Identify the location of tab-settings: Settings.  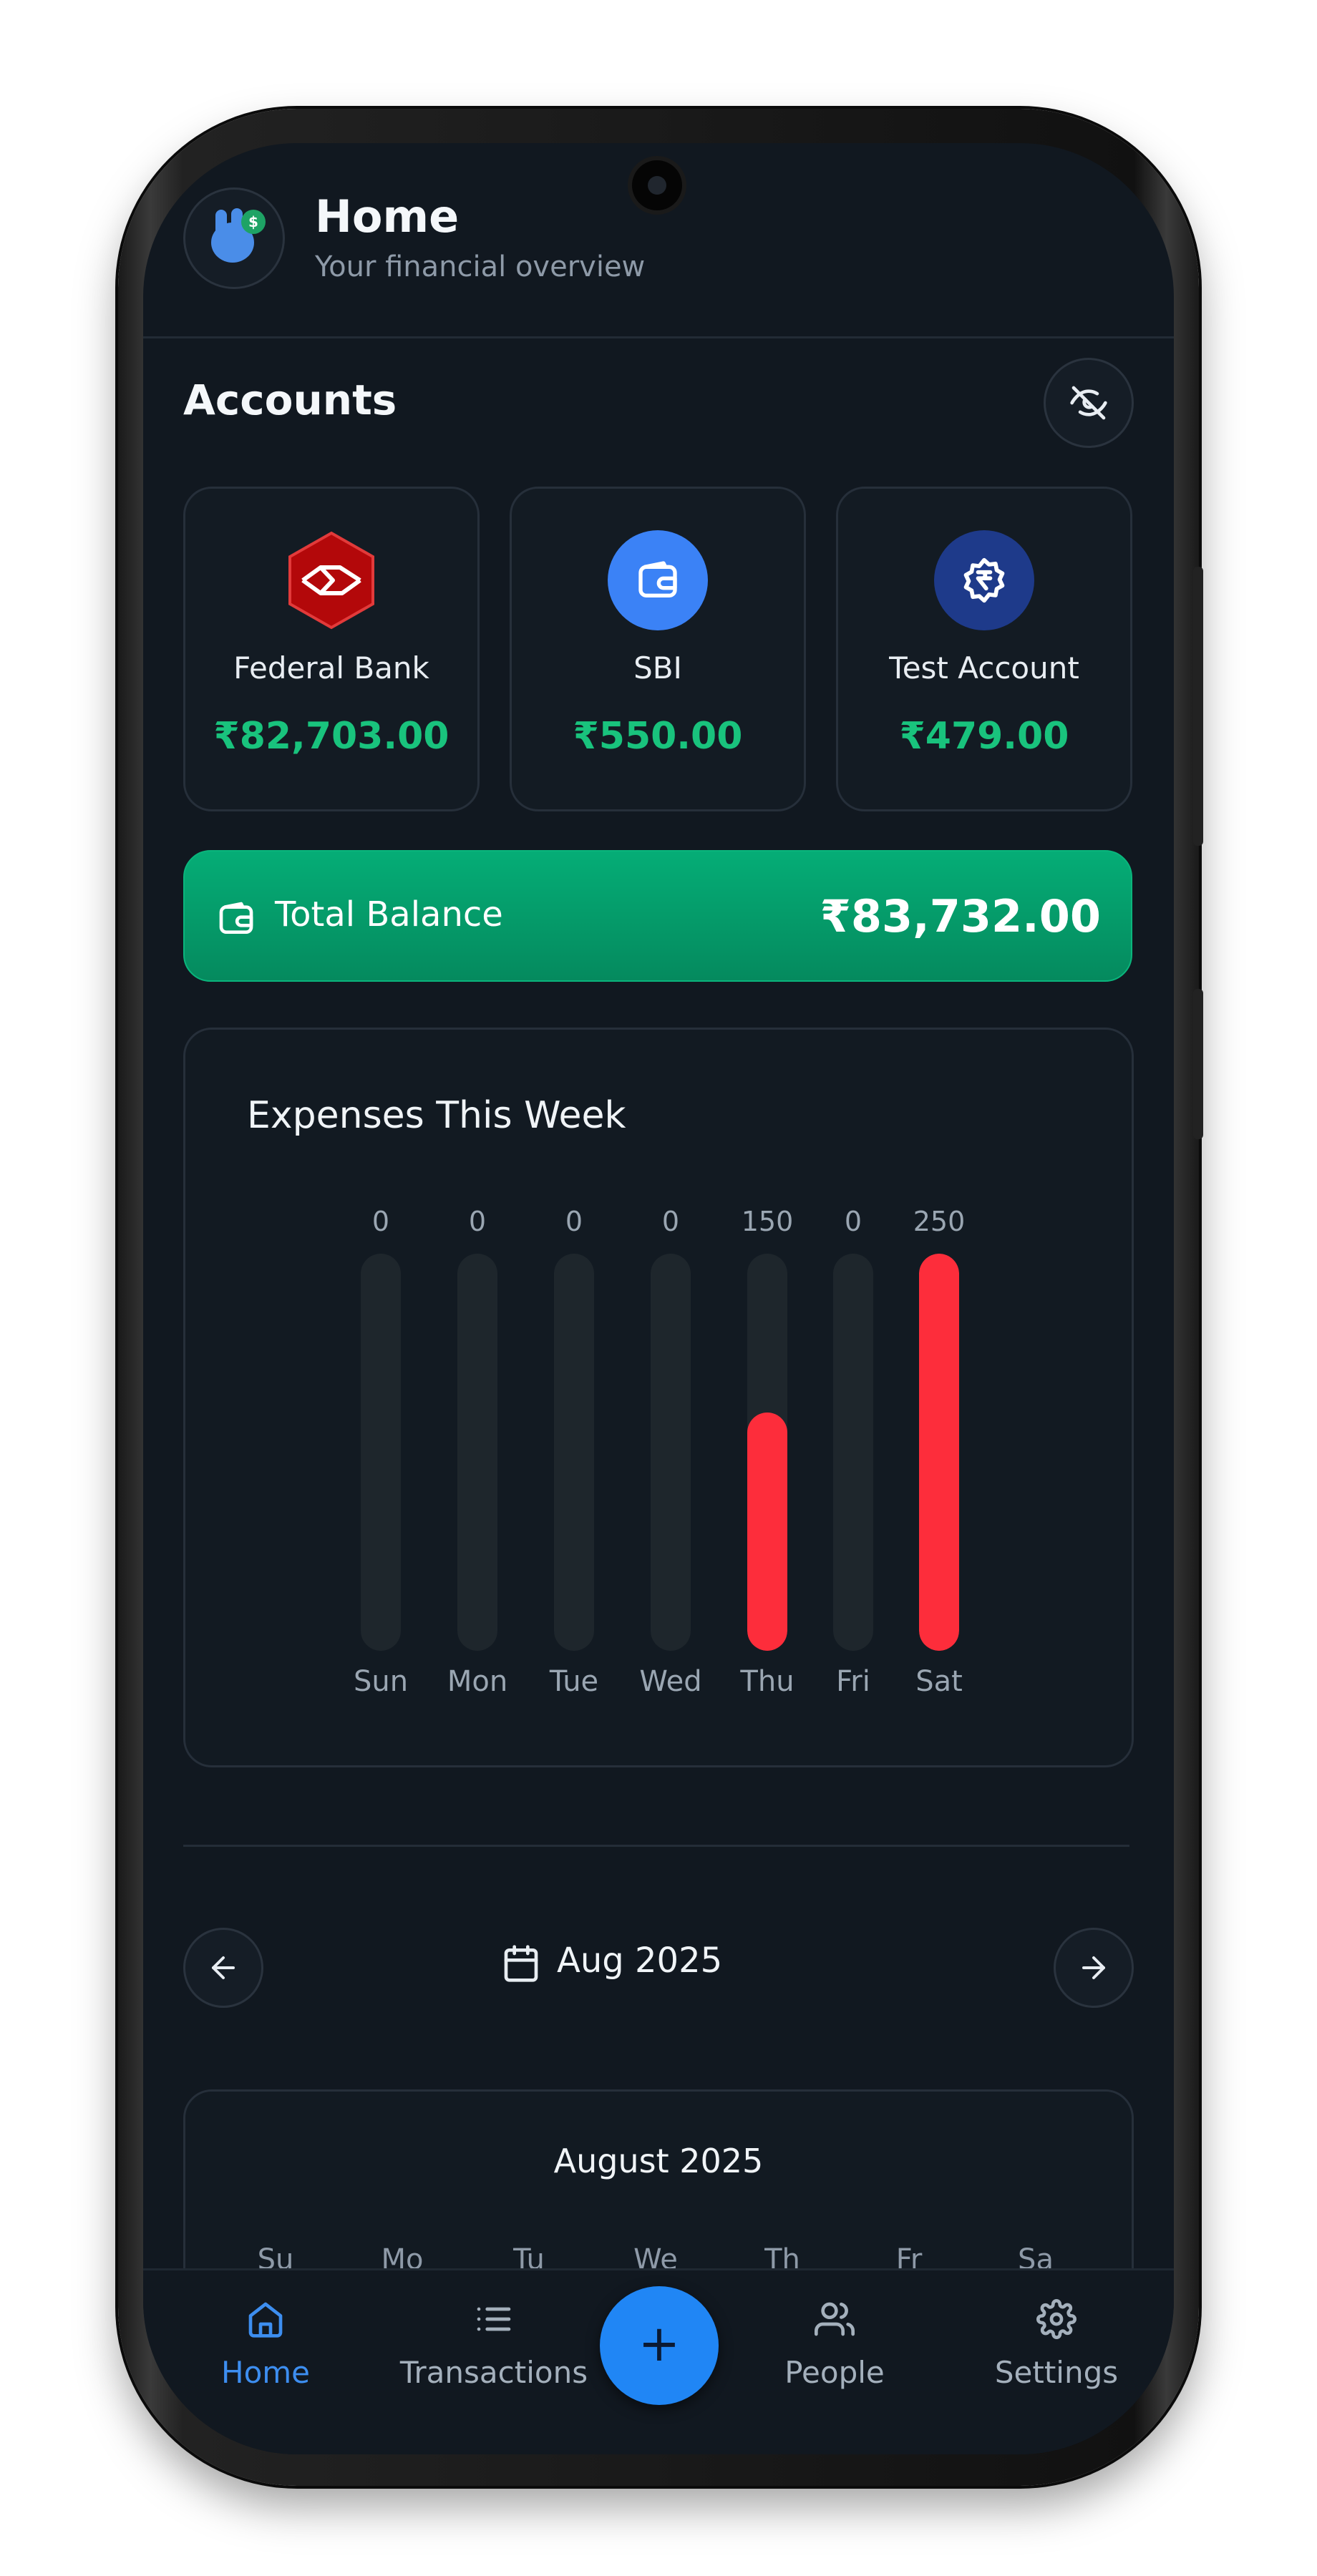
(1056, 2342).